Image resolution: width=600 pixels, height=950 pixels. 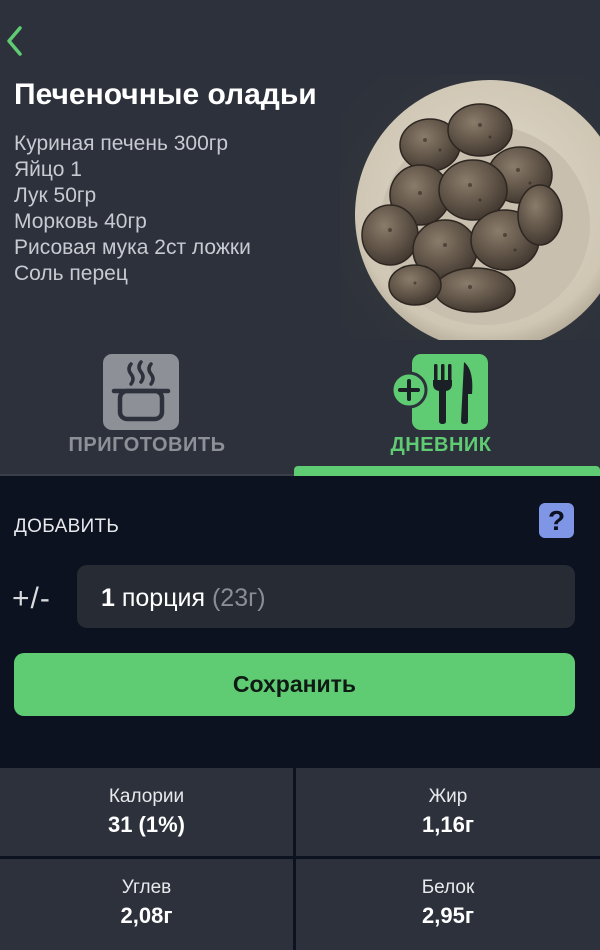 What do you see at coordinates (146, 915) in the screenshot?
I see `stat-value: 2,08г` at bounding box center [146, 915].